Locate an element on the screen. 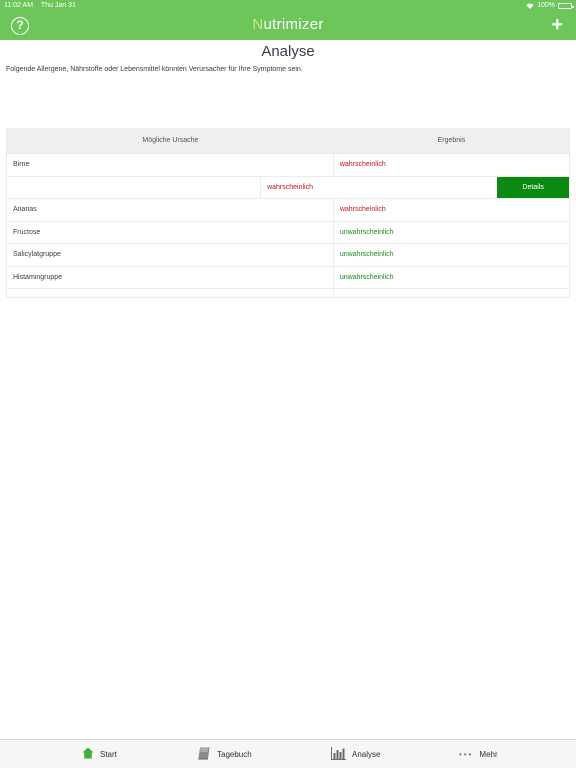 The image size is (576, 768). table-header: Mögliche Ursache Ergebnis is located at coordinates (288, 140).